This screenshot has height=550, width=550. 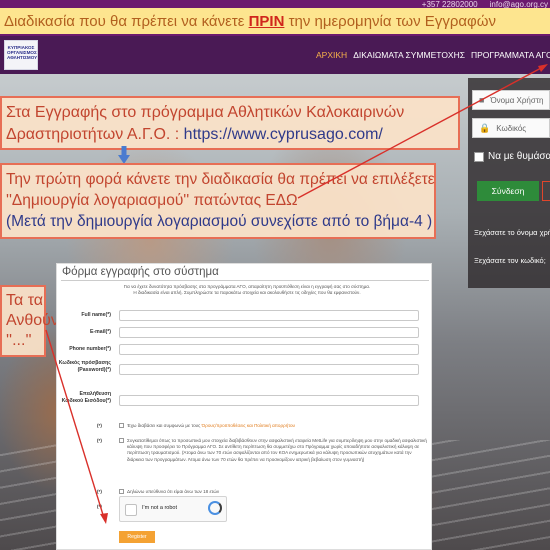 I want to click on fullname-label: Full name(*), so click(x=96, y=315).